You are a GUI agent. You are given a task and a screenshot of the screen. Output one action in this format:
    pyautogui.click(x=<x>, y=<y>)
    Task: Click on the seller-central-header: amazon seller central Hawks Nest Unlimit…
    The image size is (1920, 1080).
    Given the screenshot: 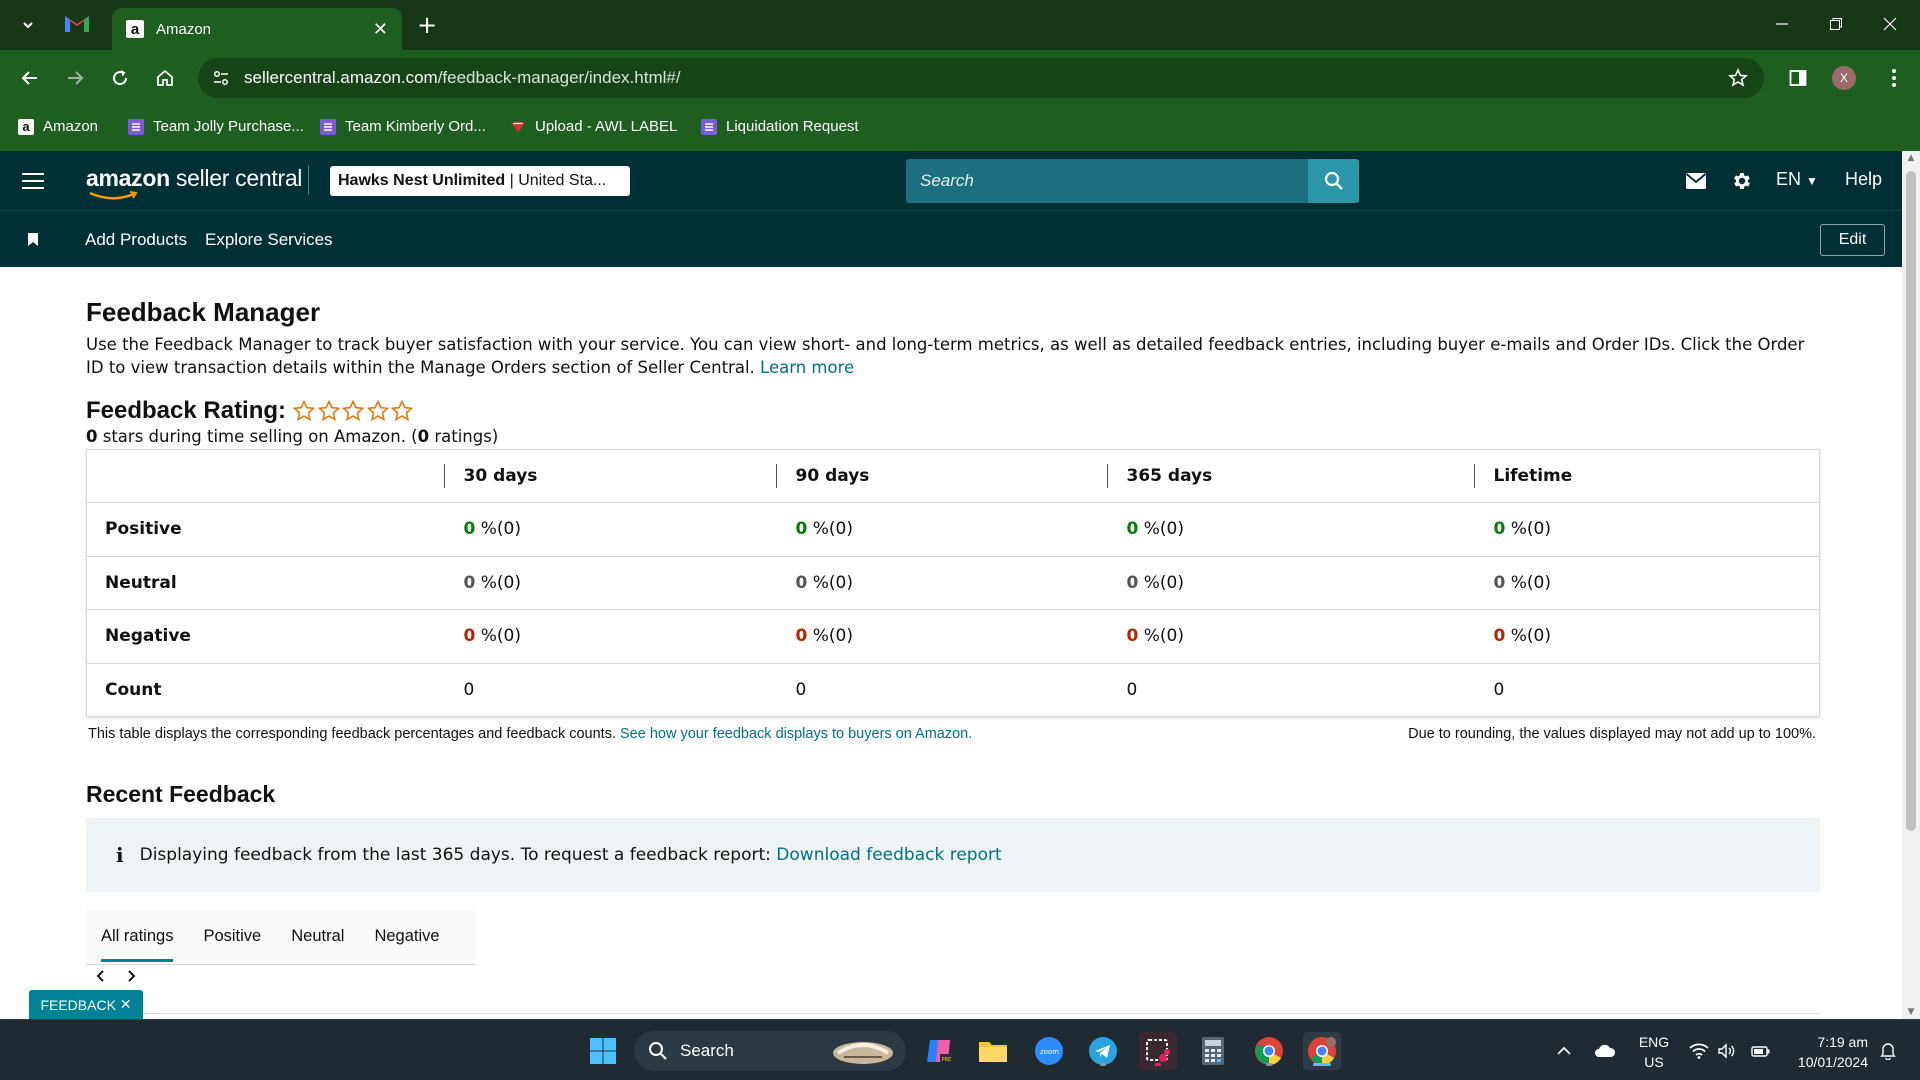 What is the action you would take?
    pyautogui.click(x=951, y=180)
    